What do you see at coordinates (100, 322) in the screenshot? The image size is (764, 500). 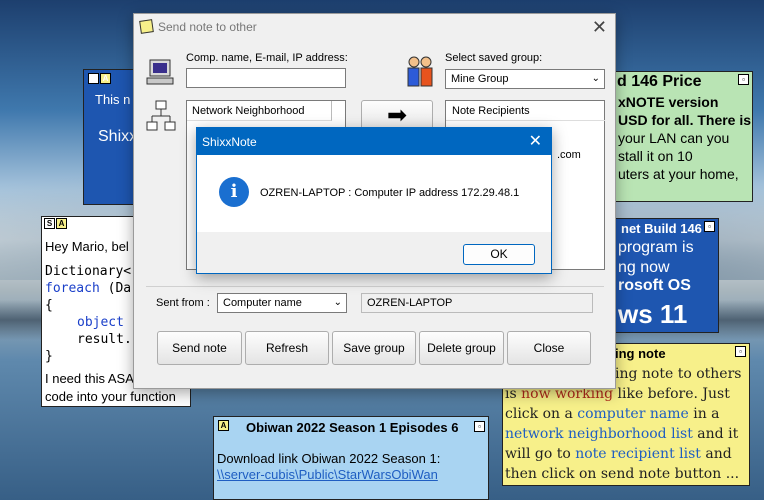 I see `code-line: object` at bounding box center [100, 322].